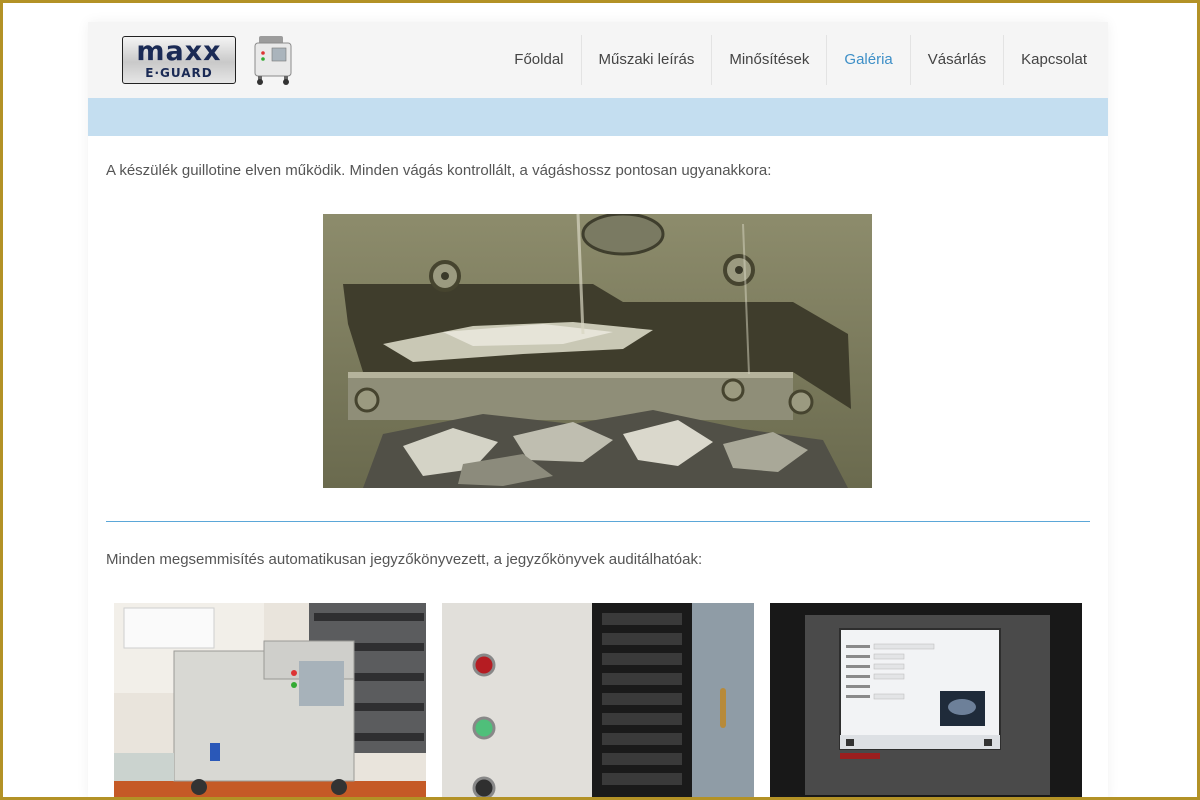 This screenshot has height=800, width=1200. Describe the element at coordinates (270, 701) in the screenshot. I see `gallery-photo-machine` at that location.